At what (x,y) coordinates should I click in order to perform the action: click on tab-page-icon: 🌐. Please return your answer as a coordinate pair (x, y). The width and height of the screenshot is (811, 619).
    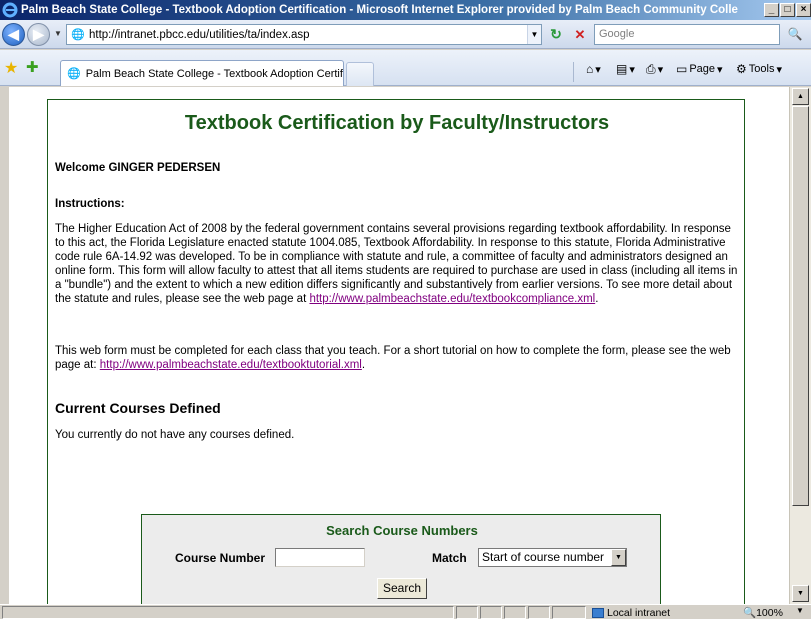
    Looking at the image, I should click on (74, 74).